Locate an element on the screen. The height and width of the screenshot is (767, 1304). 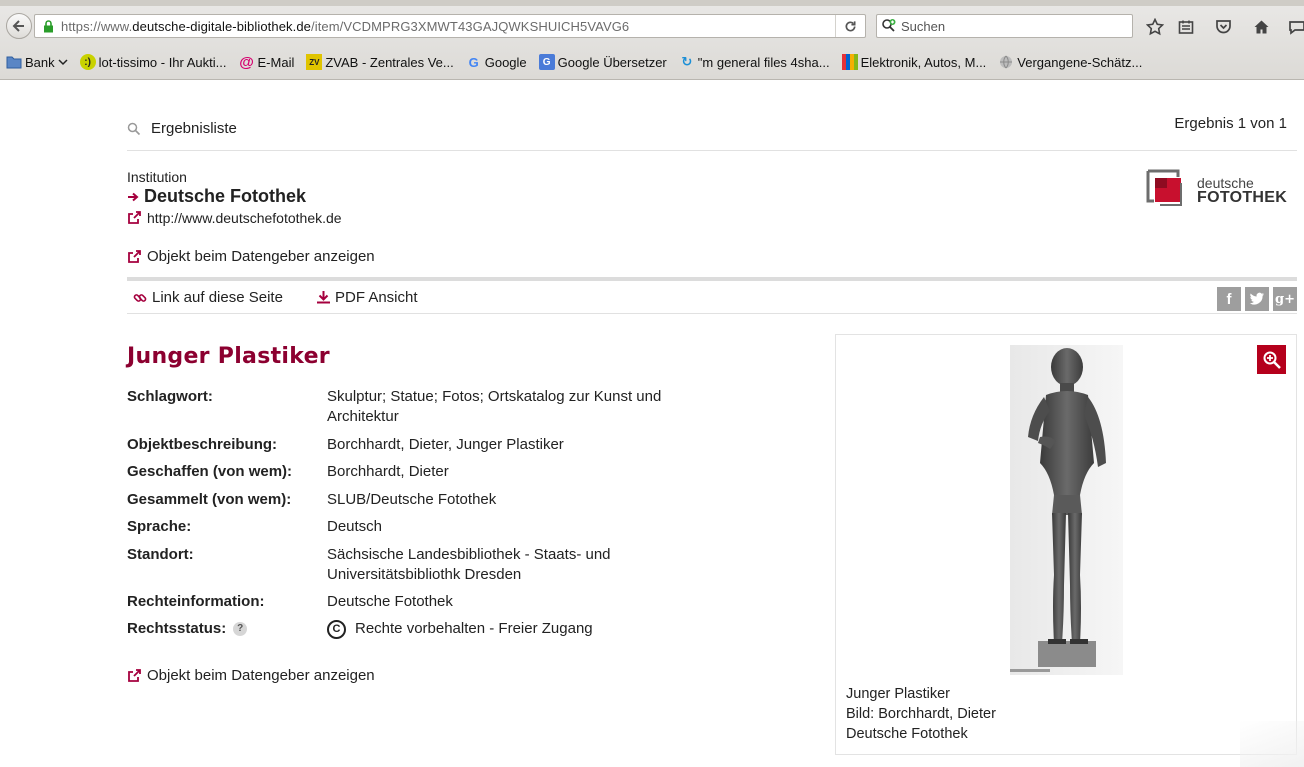
4shared-icon: ↻ is located at coordinates (687, 61).